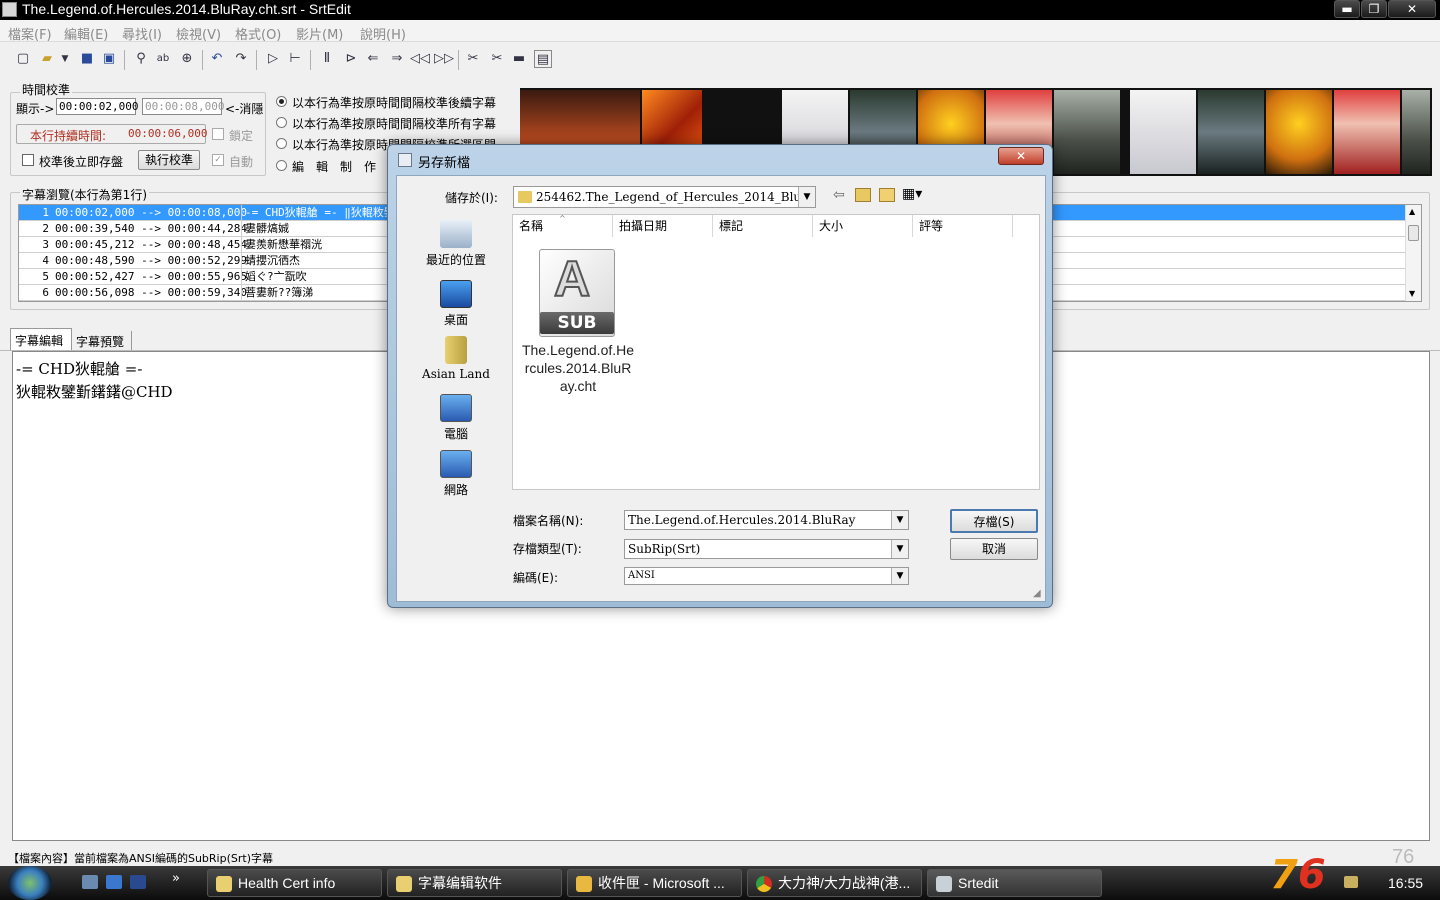  Describe the element at coordinates (863, 226) in the screenshot. I see `column-size: 大小` at that location.